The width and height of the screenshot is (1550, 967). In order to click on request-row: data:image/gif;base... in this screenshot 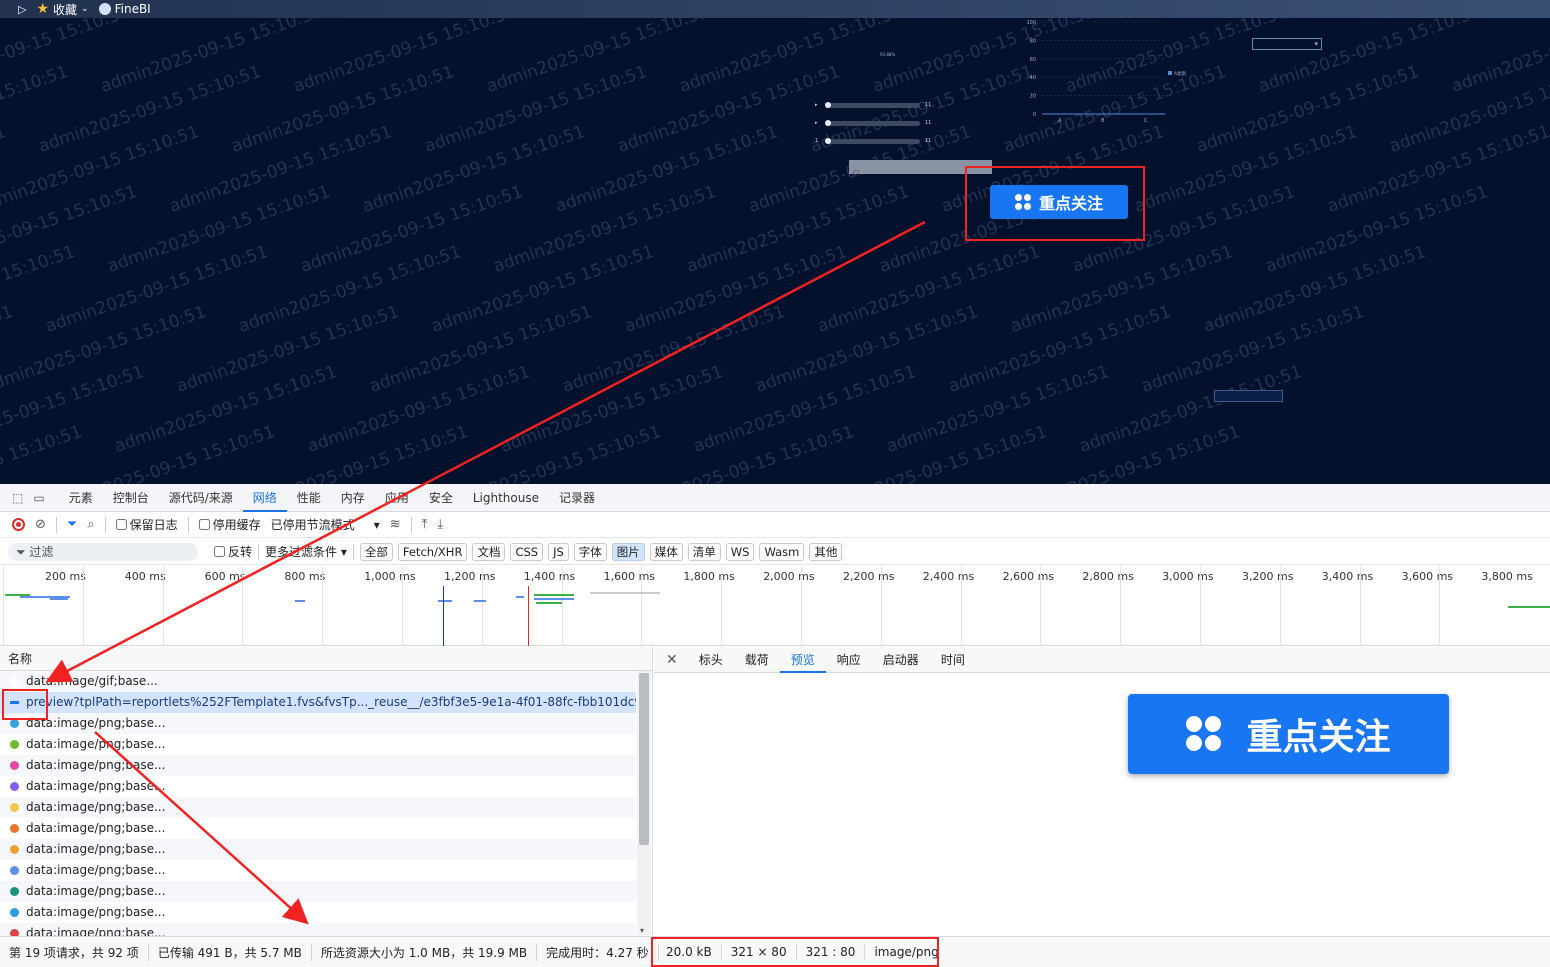, I will do `click(318, 681)`.